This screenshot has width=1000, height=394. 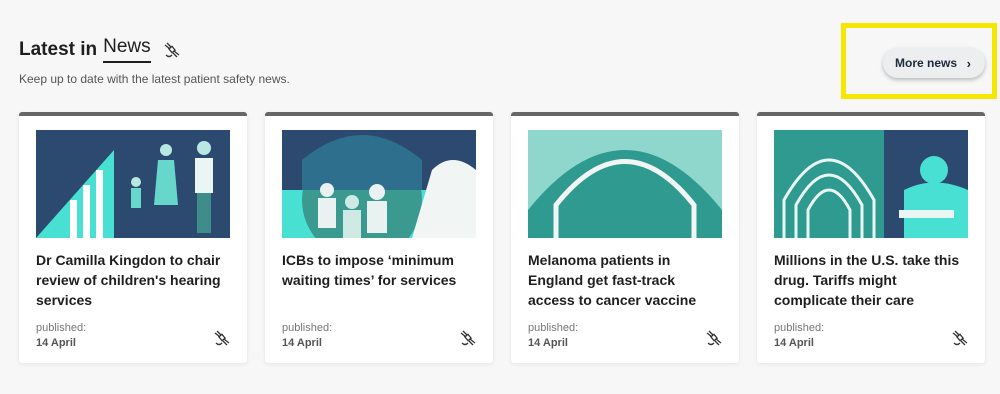 I want to click on section-title: Latest in News, so click(x=100, y=49).